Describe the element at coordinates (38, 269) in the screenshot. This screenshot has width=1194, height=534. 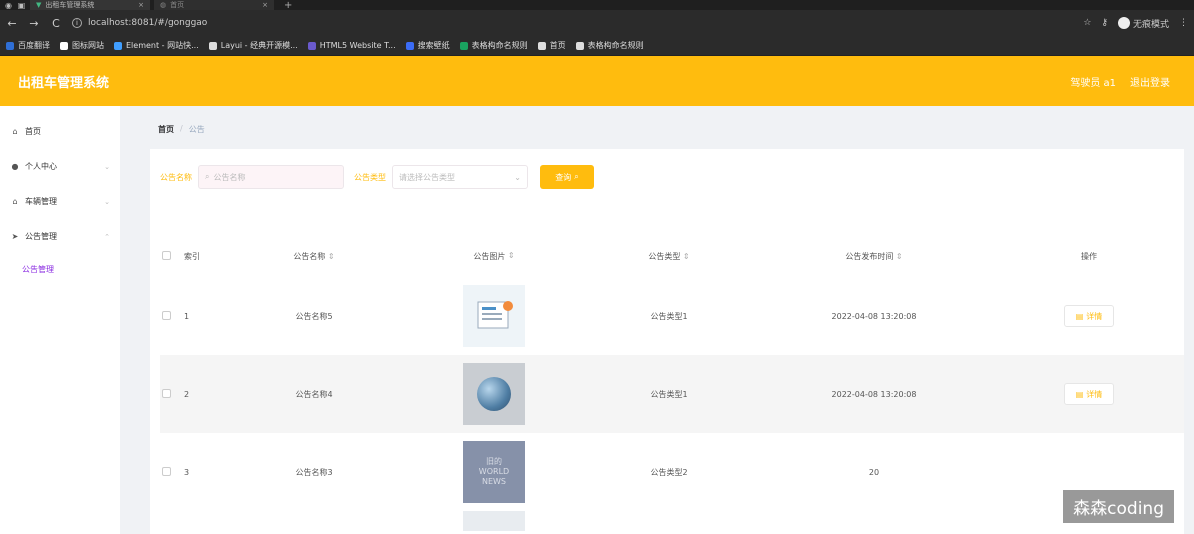
I see `submenu-item-label: 公告管理` at that location.